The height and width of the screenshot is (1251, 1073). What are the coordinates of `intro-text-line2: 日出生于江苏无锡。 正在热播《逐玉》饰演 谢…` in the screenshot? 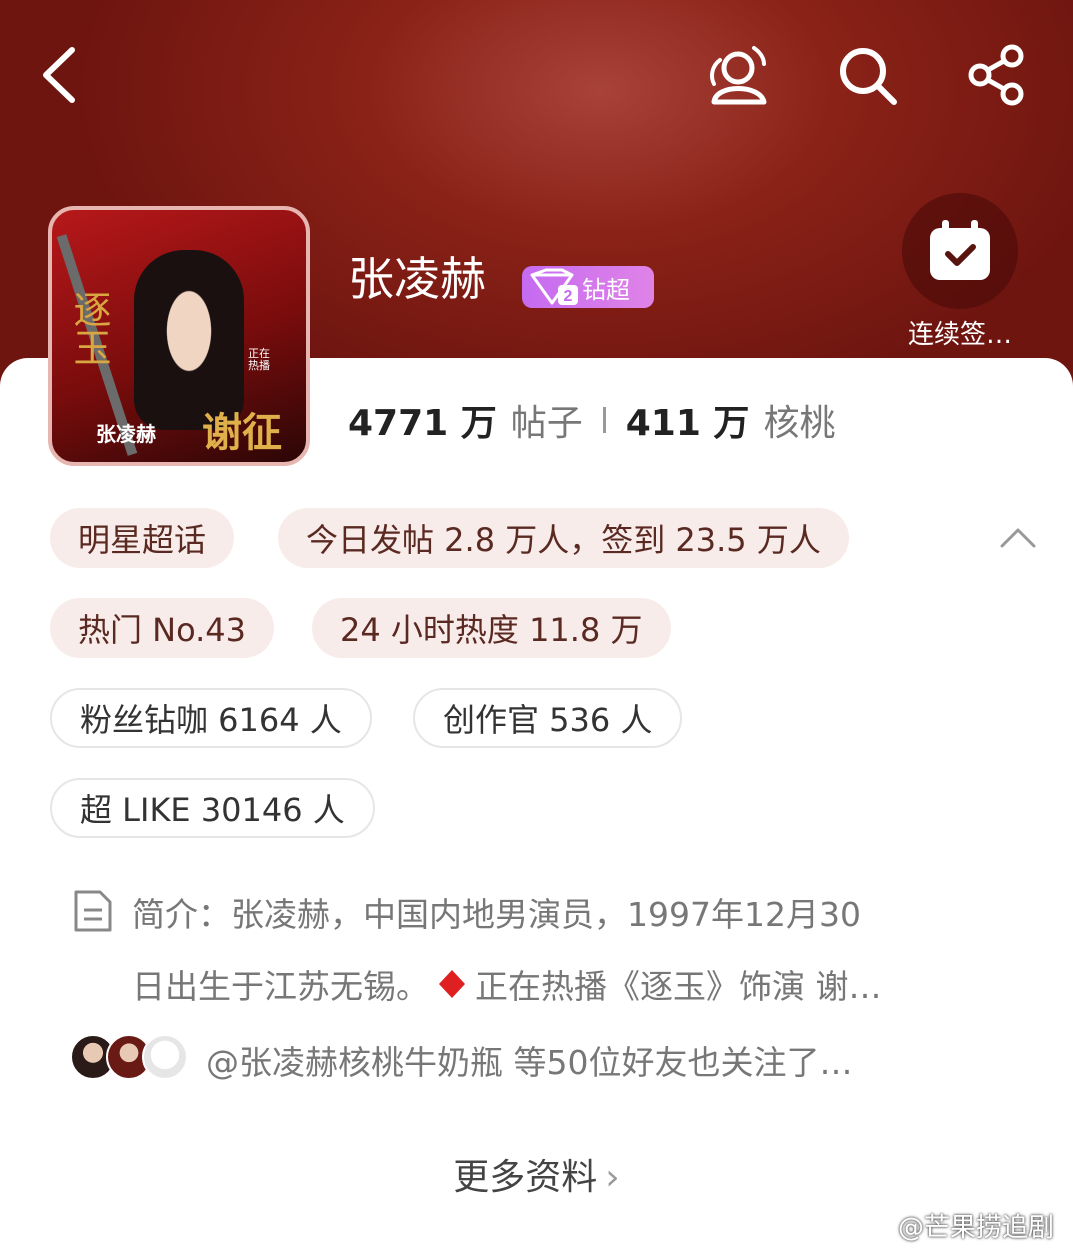 It's located at (507, 984).